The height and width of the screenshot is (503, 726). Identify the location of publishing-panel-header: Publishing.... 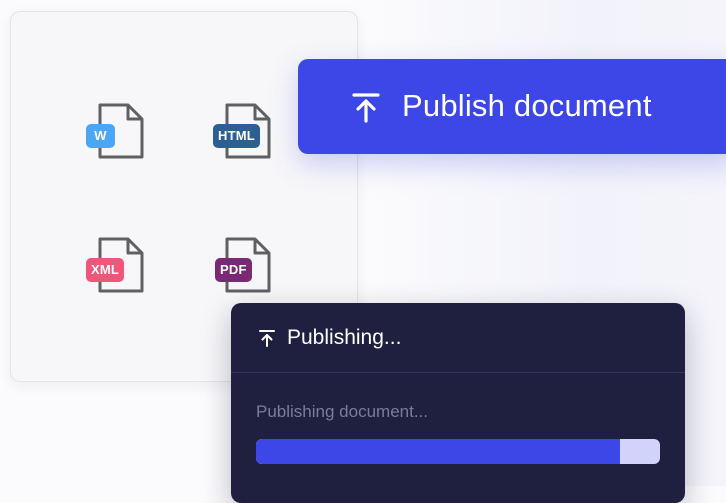
(458, 338).